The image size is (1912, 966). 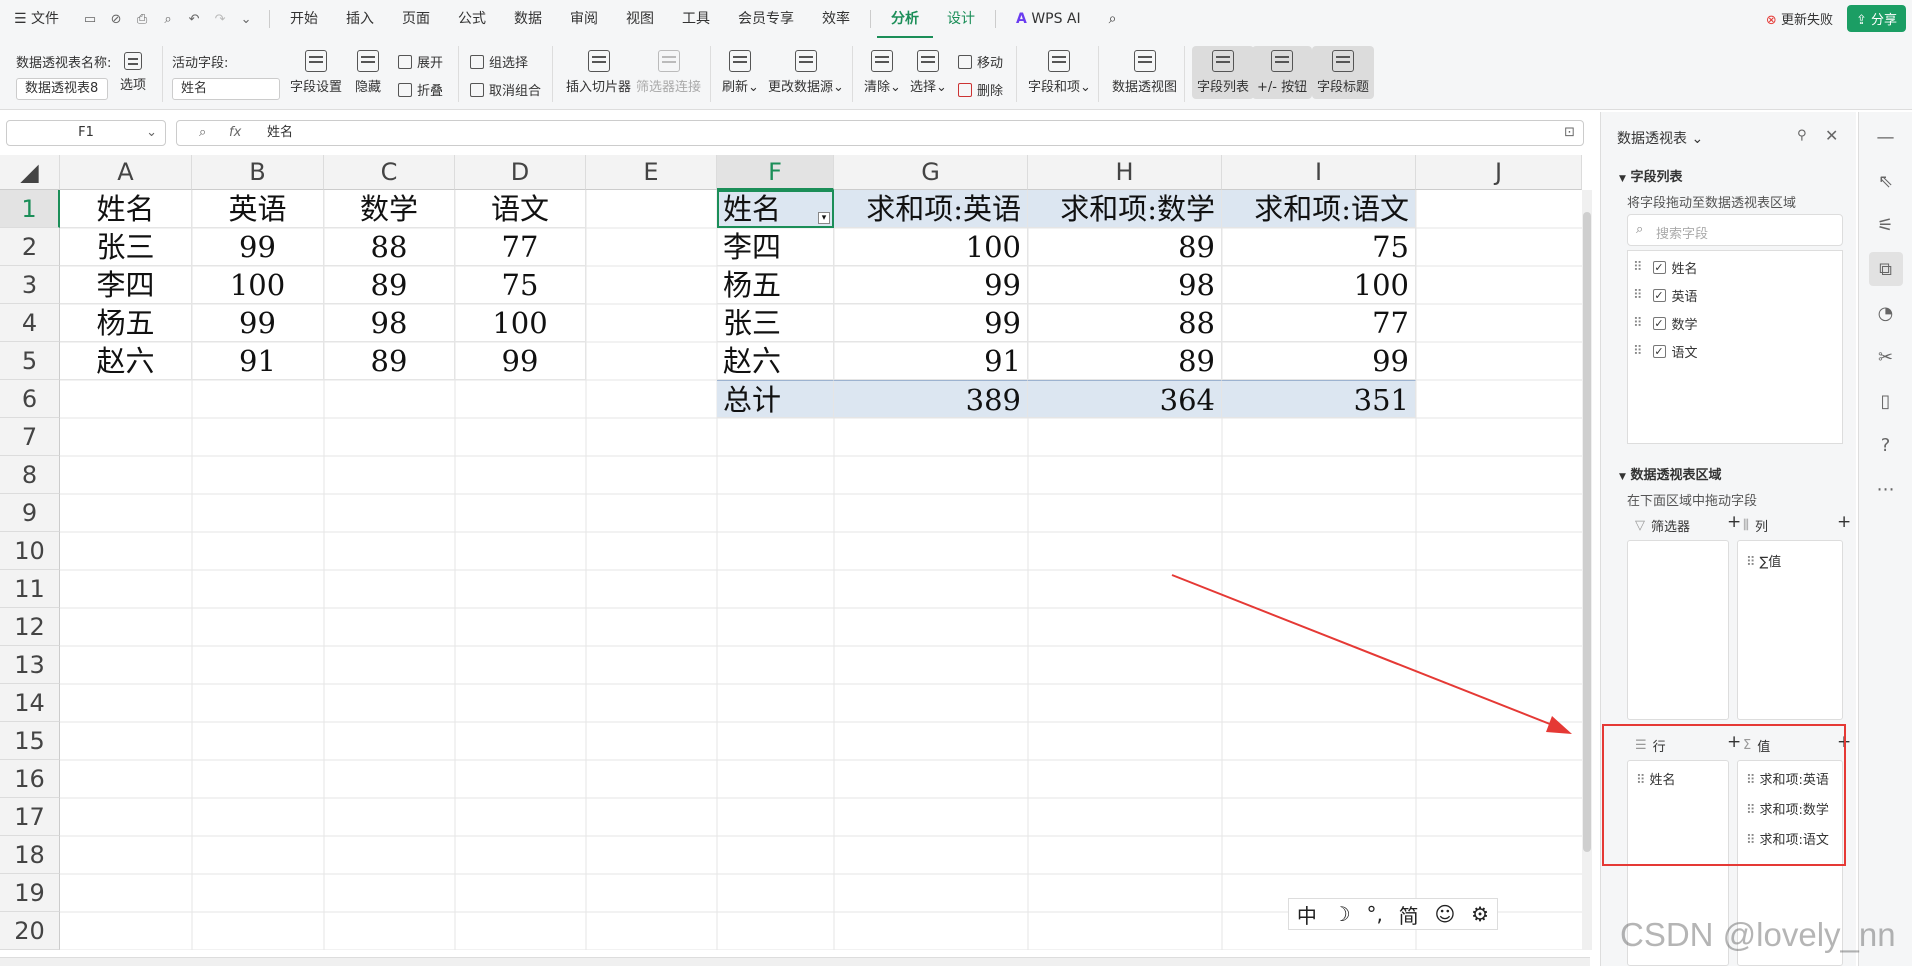 I want to click on row-header: 8, so click(x=30, y=475).